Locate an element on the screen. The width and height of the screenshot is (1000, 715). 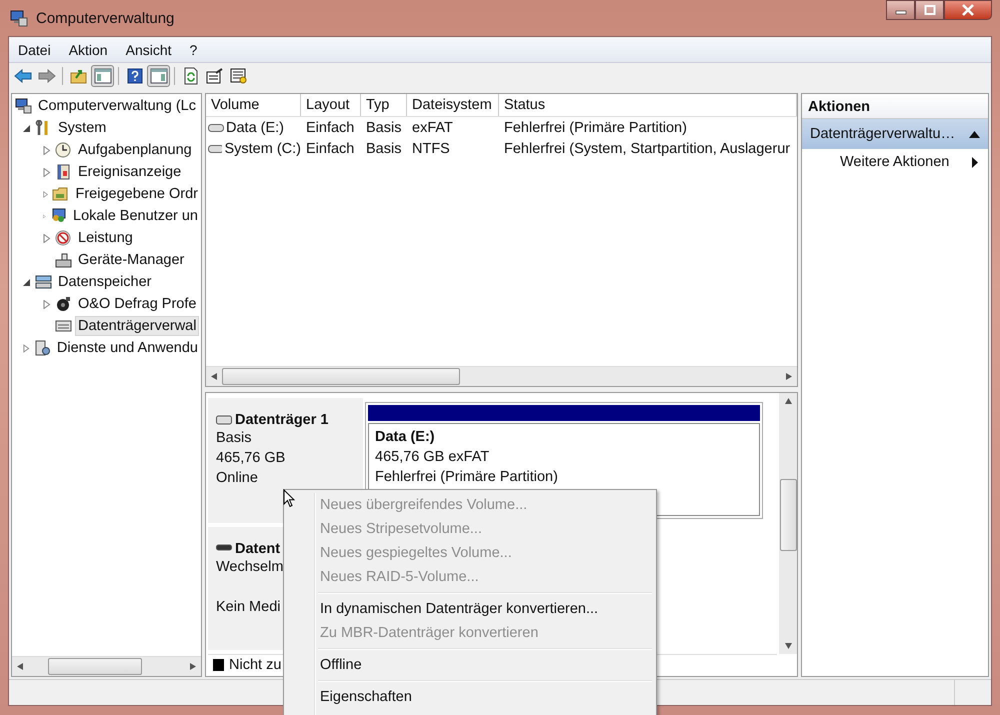
menu-item: ? is located at coordinates (193, 50).